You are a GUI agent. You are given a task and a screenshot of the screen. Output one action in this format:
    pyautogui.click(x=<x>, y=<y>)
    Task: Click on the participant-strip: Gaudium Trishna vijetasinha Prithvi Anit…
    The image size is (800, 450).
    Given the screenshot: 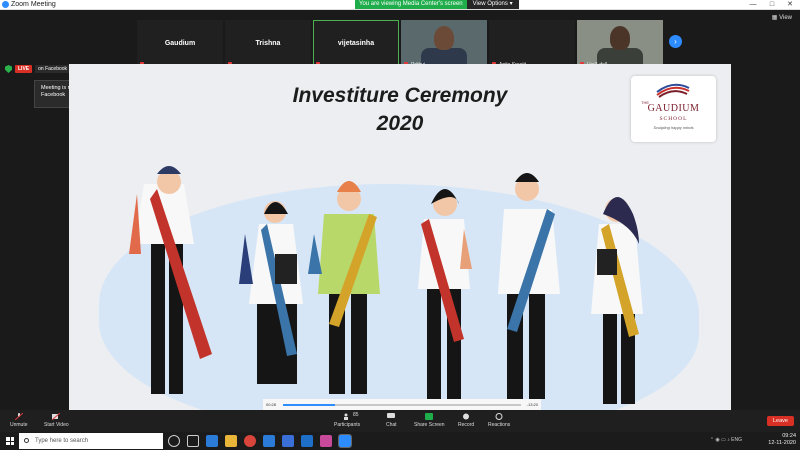 What is the action you would take?
    pyautogui.click(x=400, y=45)
    